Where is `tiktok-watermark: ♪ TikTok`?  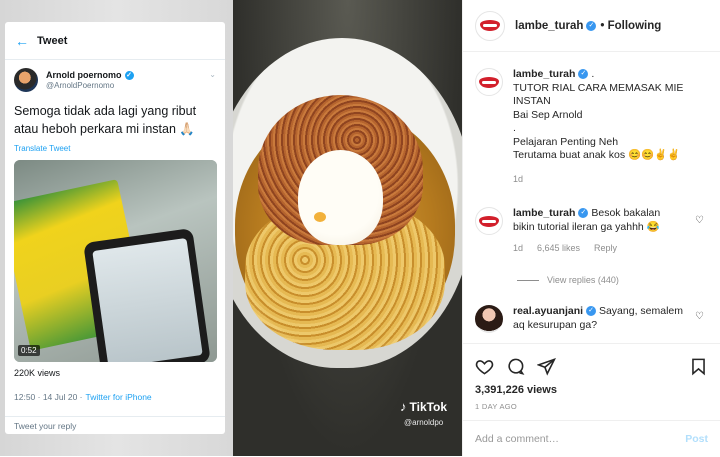
tiktok-watermark: ♪ TikTok is located at coordinates (423, 406).